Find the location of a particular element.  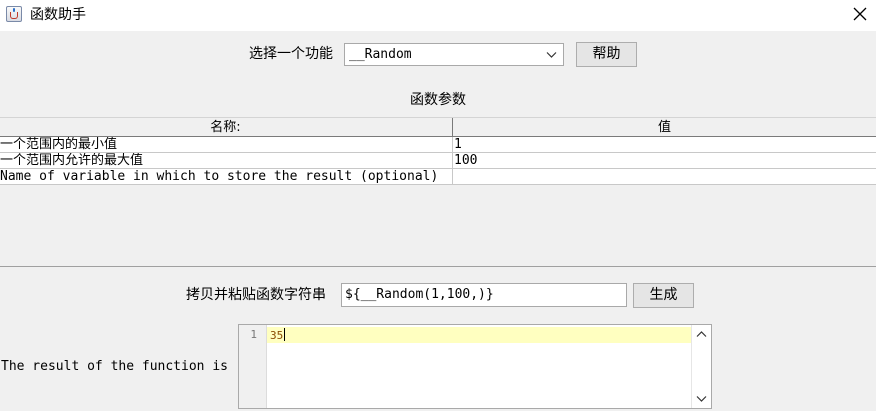

close-icon is located at coordinates (860, 14).